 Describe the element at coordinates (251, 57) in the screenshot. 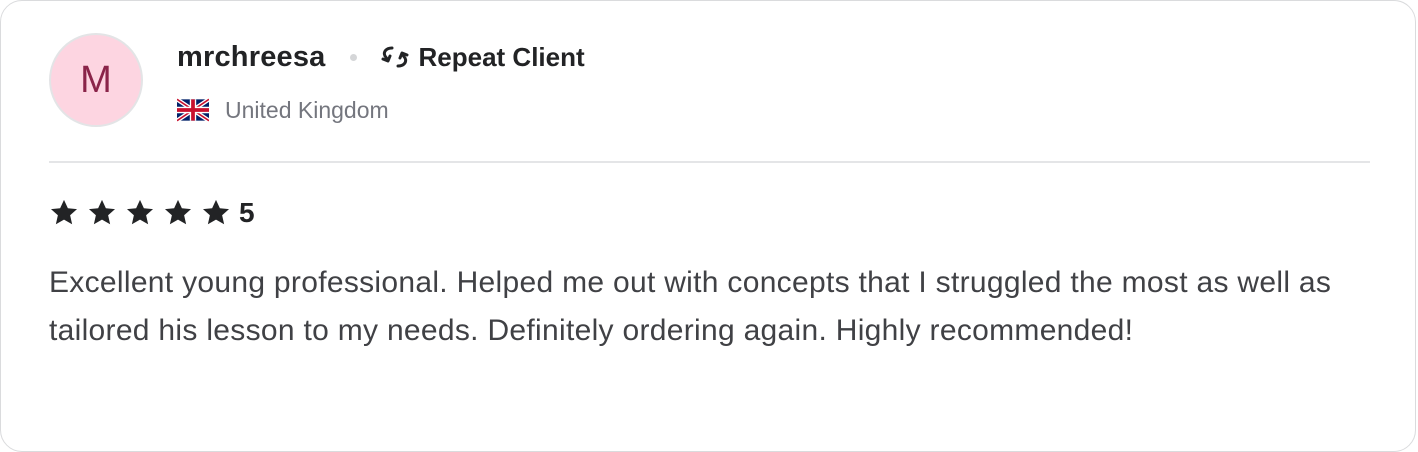

I see `reviewer-username: mrchreesa` at that location.